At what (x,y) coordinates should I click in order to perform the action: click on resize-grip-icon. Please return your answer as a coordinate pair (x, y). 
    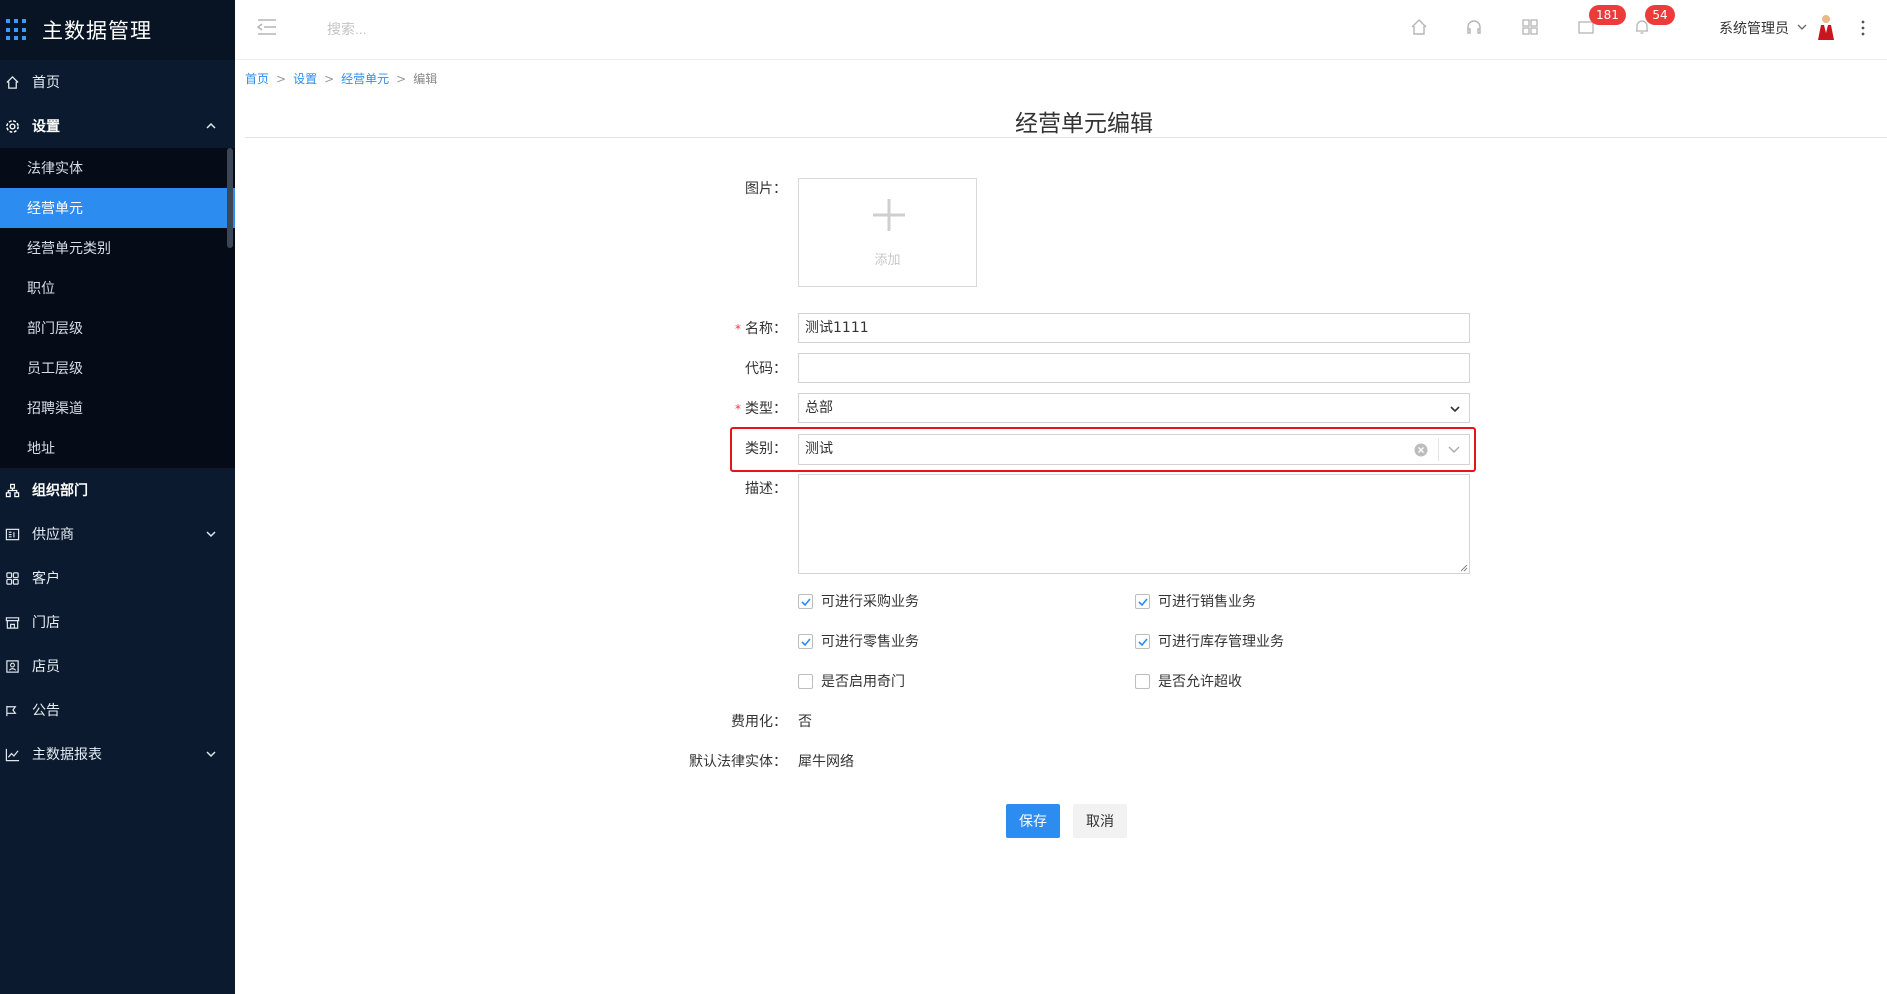
    Looking at the image, I should click on (1463, 567).